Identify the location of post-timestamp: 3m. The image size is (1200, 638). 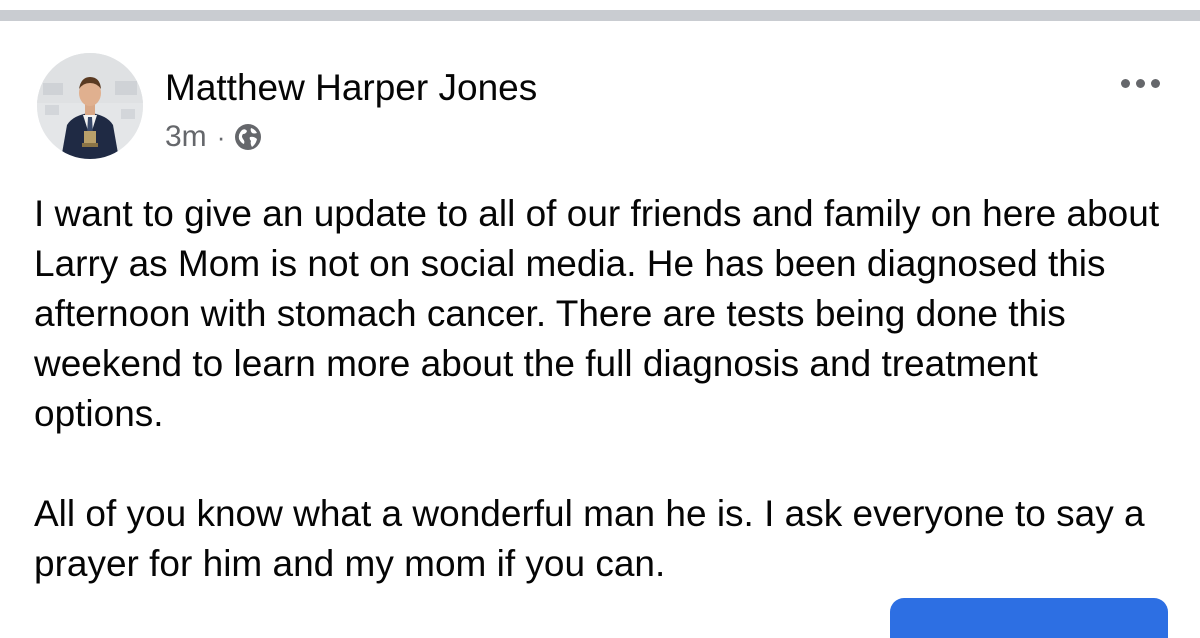
(186, 137).